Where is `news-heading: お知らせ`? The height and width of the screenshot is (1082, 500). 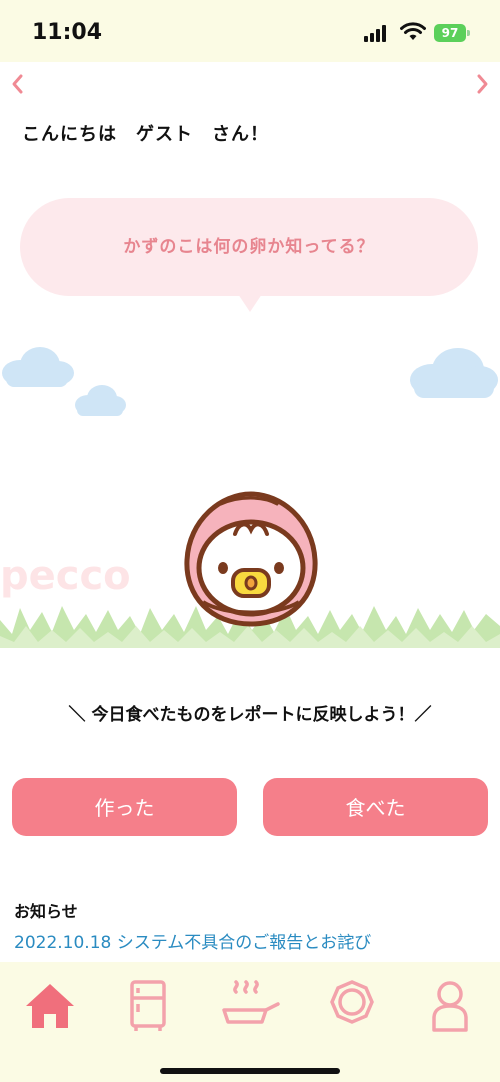 news-heading: お知らせ is located at coordinates (46, 911).